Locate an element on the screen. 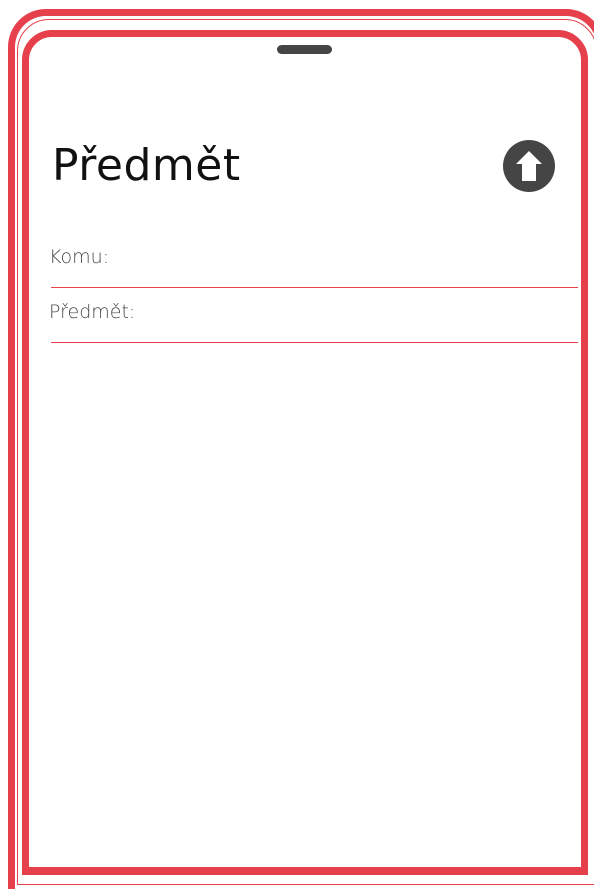 The width and height of the screenshot is (594, 889). speaker-notch is located at coordinates (304, 49).